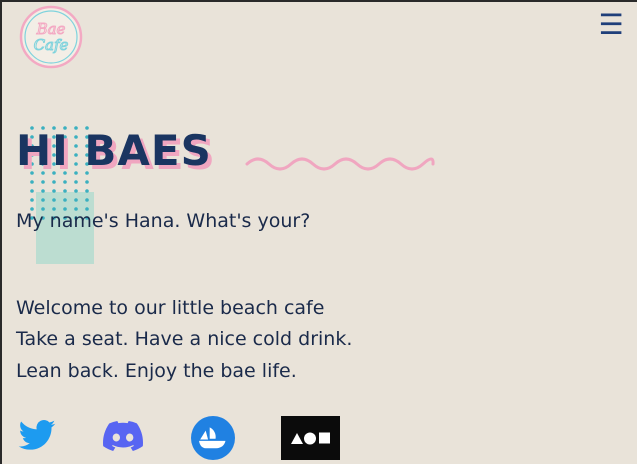 Image resolution: width=637 pixels, height=464 pixels. I want to click on squiggle-decoration, so click(340, 164).